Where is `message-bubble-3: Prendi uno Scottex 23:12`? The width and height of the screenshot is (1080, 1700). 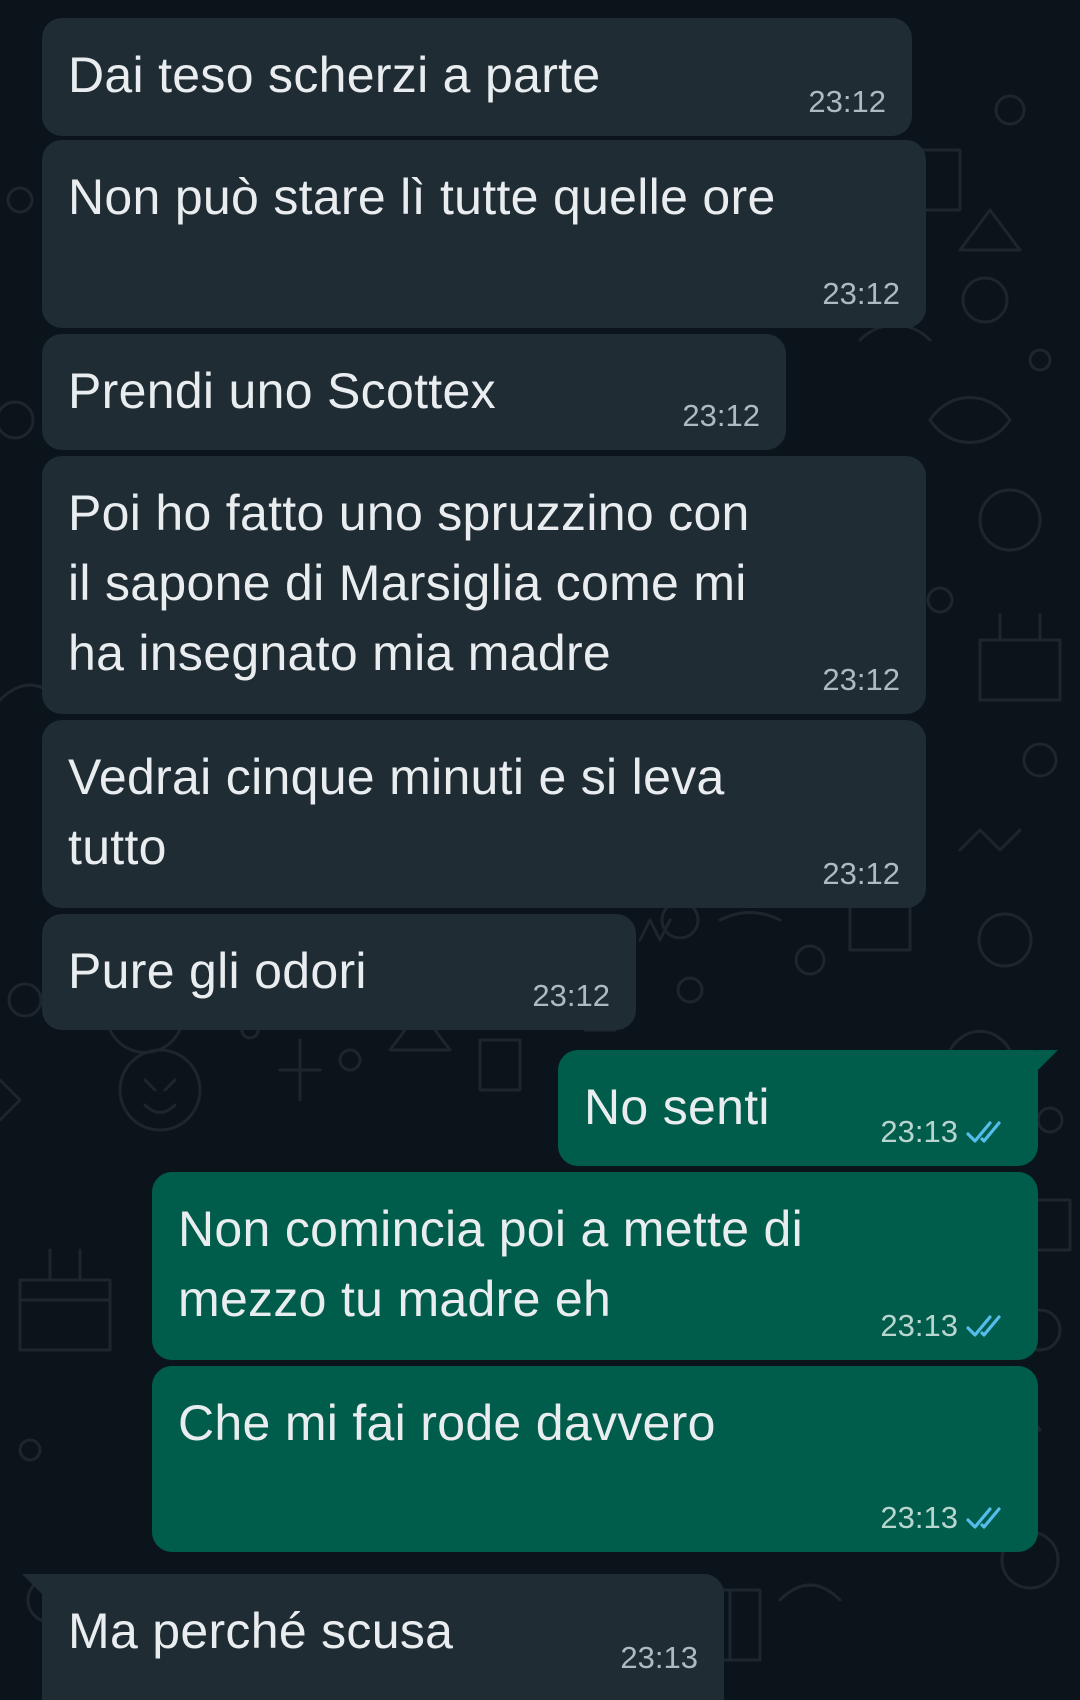 message-bubble-3: Prendi uno Scottex 23:12 is located at coordinates (414, 392).